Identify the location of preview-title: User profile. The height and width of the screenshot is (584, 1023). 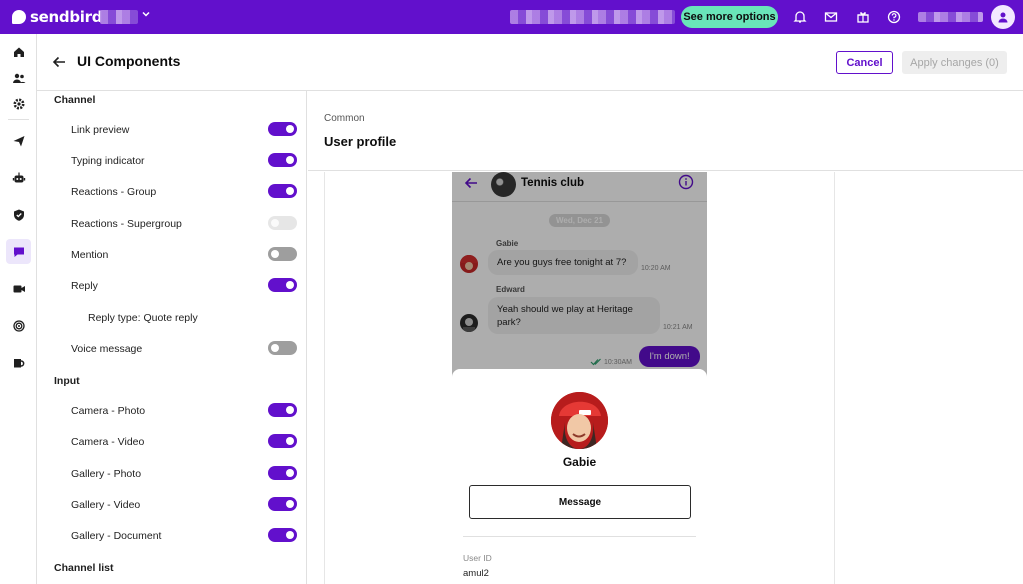
(360, 141).